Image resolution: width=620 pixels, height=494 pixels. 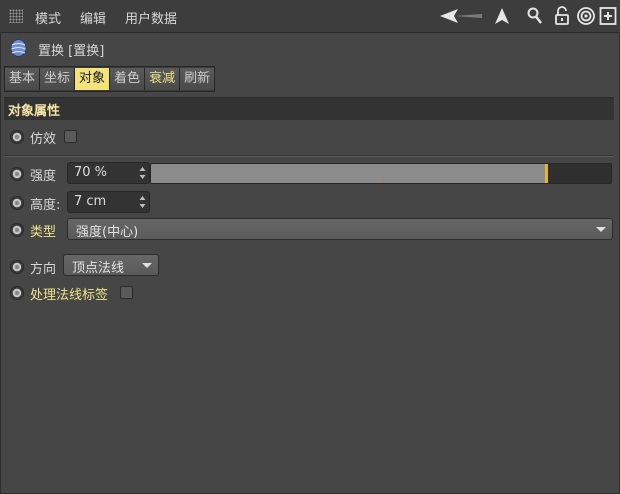 What do you see at coordinates (586, 16) in the screenshot?
I see `target-icon` at bounding box center [586, 16].